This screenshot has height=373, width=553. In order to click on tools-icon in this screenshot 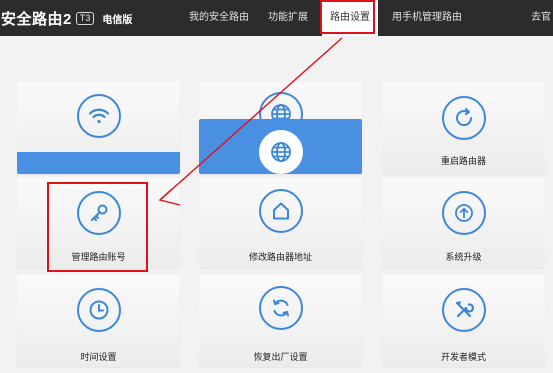, I will do `click(463, 310)`.